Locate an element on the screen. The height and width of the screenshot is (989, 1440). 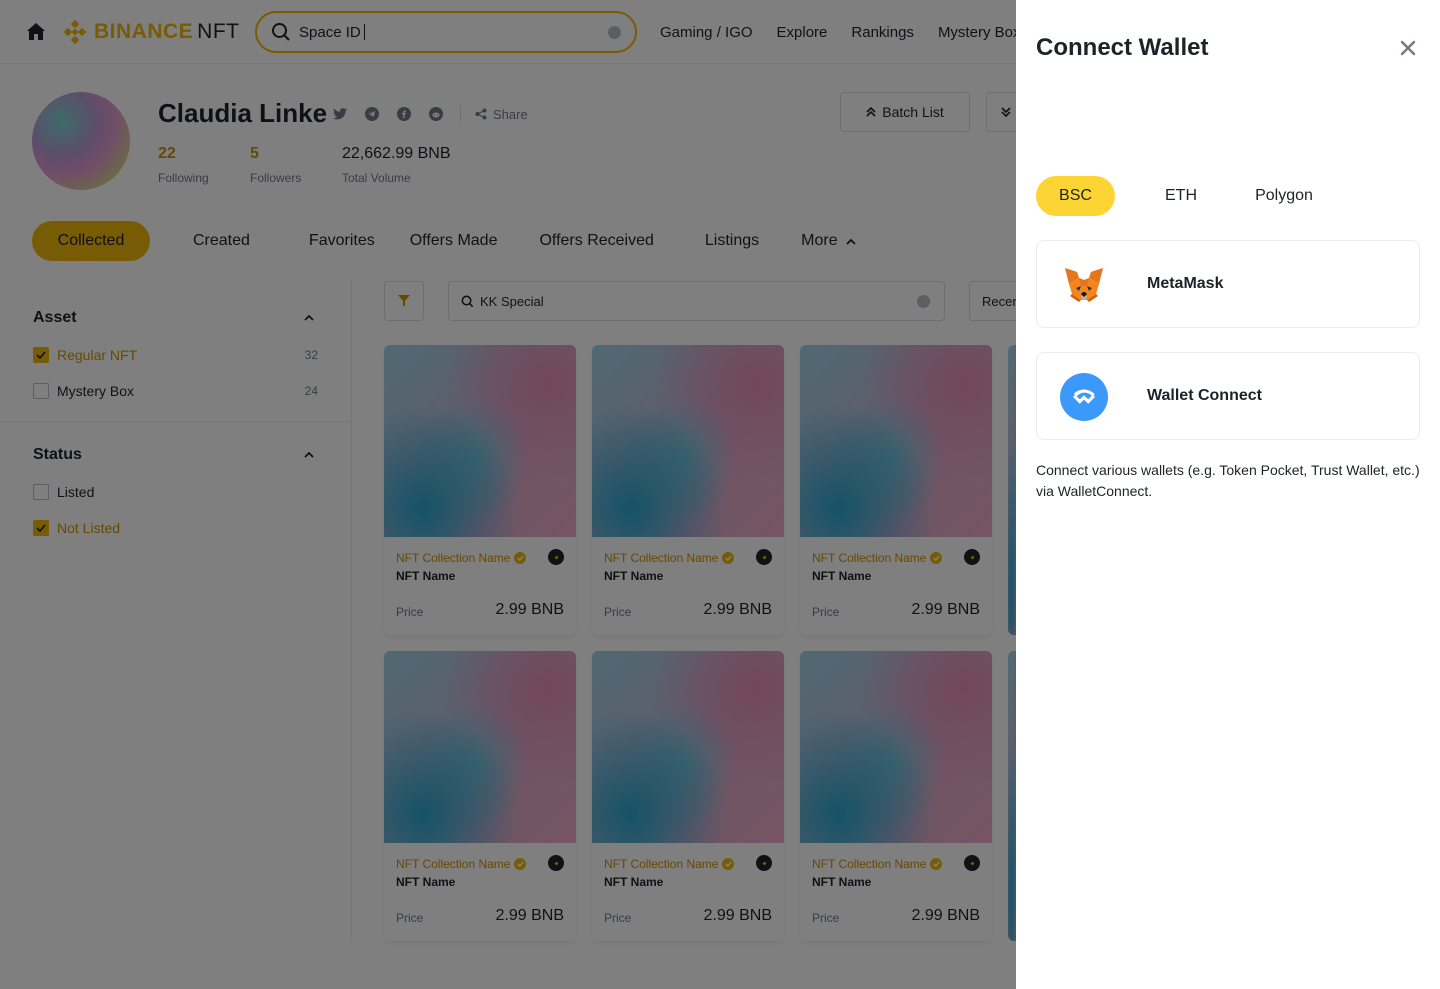
walletconnect-icon is located at coordinates (1084, 397).